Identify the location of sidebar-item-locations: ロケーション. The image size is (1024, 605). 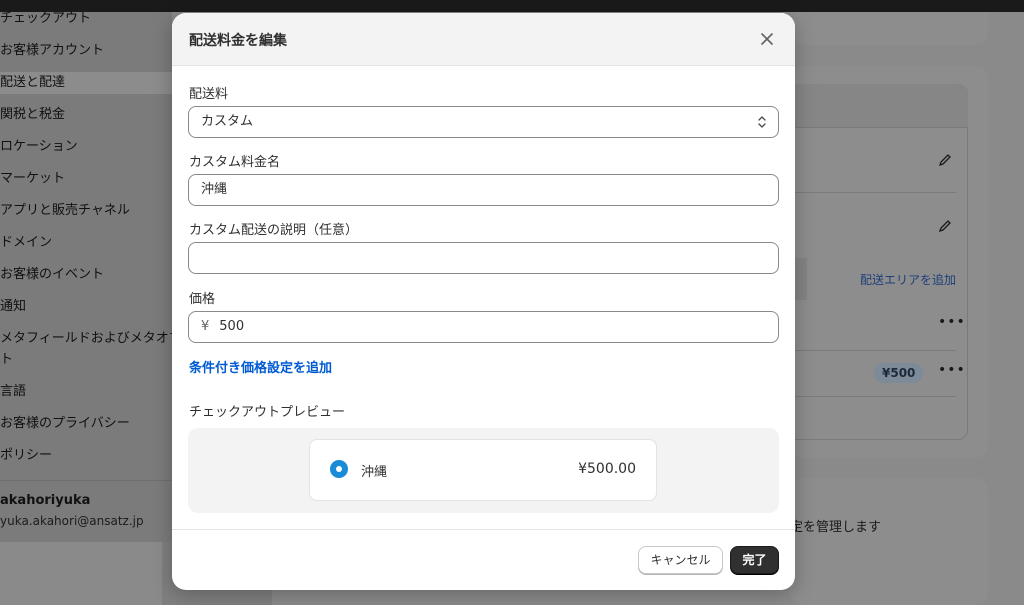
(86, 147).